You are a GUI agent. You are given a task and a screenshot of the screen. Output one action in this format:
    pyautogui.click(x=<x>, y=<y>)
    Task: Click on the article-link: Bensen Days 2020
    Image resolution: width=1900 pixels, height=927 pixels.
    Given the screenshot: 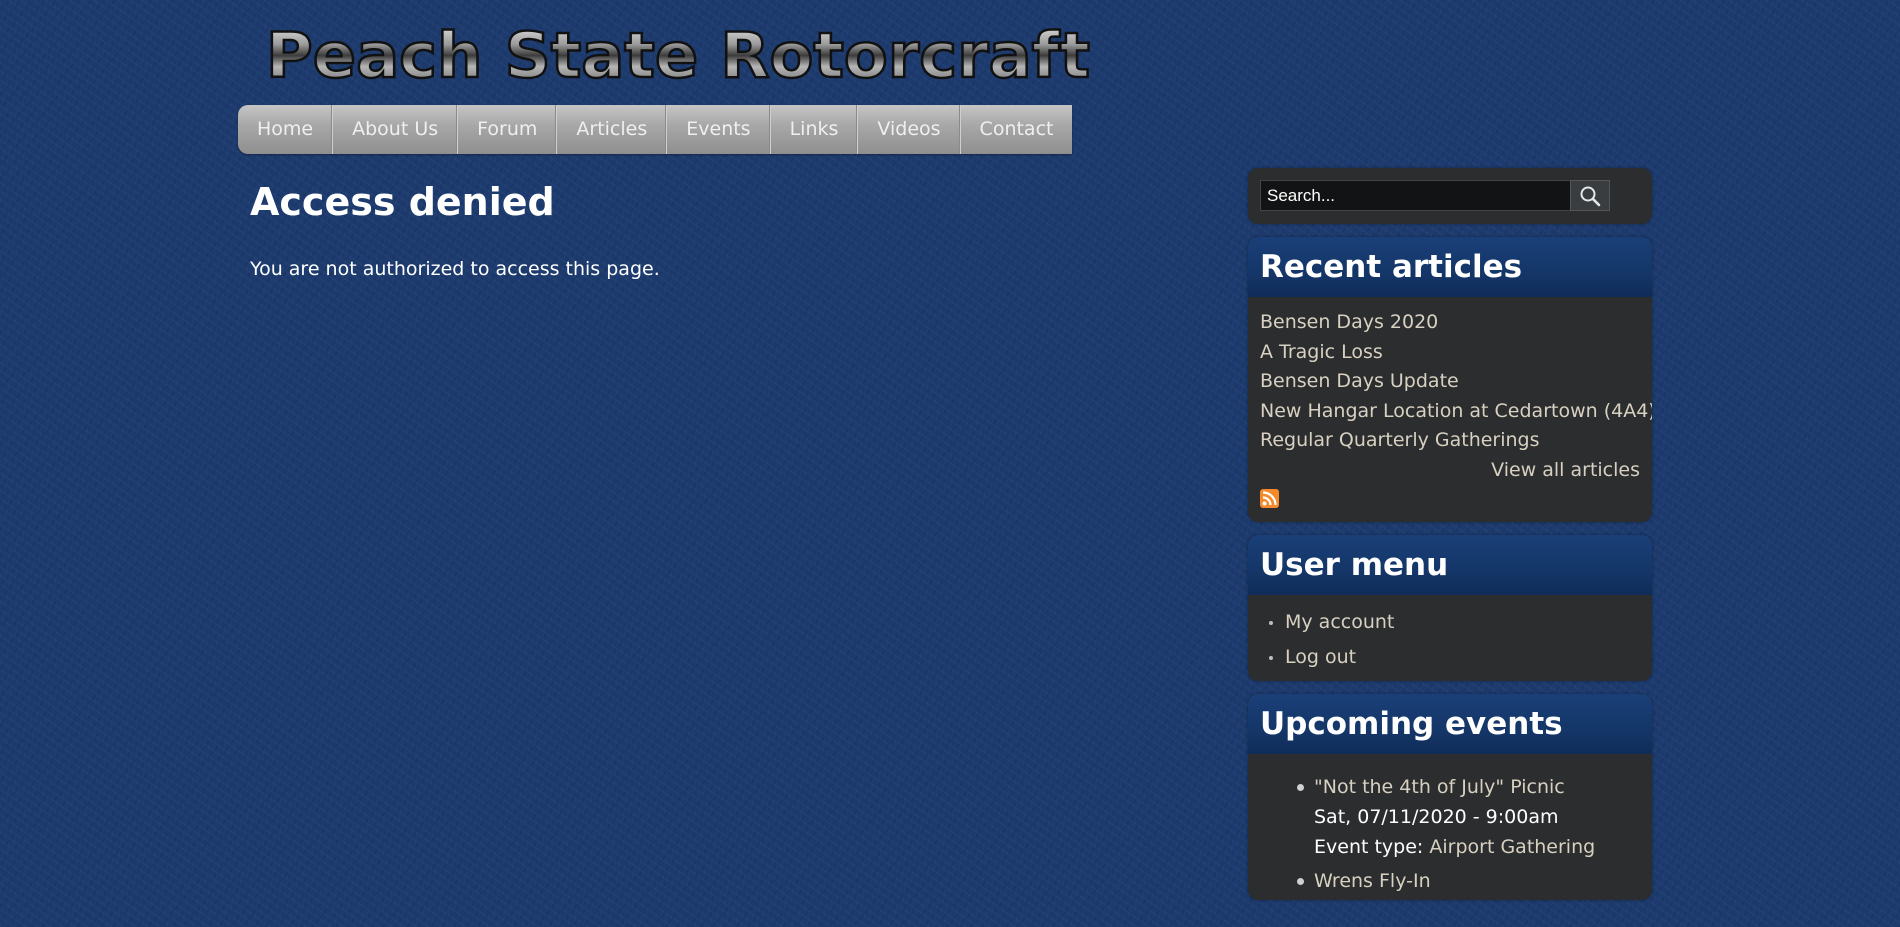 What is the action you would take?
    pyautogui.click(x=1450, y=323)
    